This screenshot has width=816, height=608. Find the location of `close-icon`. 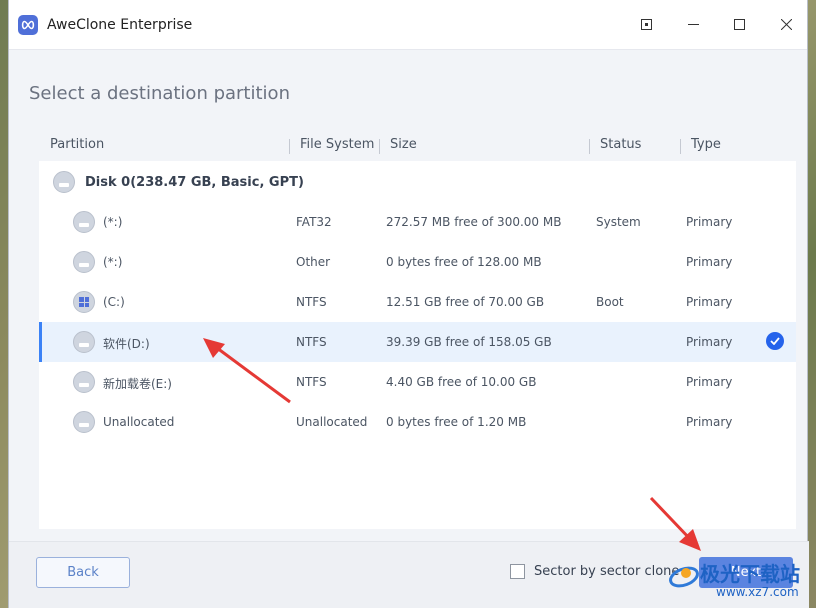

close-icon is located at coordinates (786, 24).